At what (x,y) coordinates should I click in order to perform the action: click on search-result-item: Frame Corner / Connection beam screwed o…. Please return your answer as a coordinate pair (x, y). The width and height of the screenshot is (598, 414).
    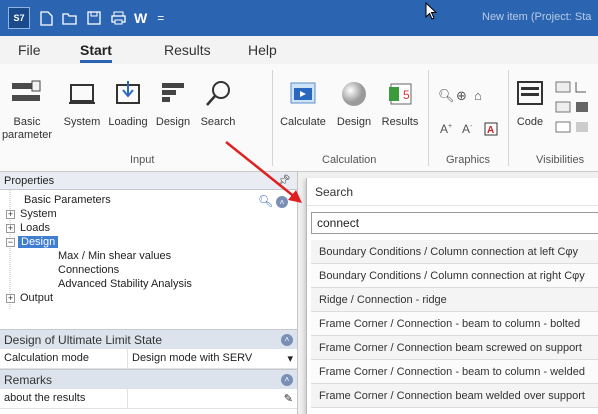
    Looking at the image, I should click on (454, 348).